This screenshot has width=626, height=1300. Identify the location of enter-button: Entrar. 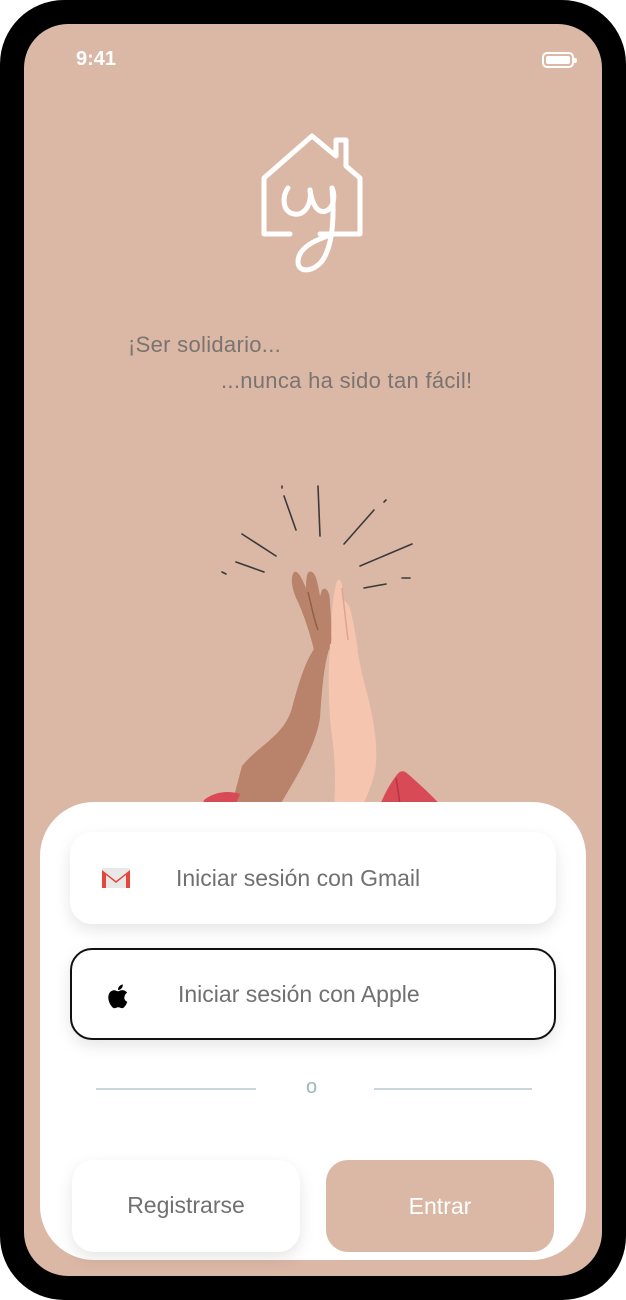
(440, 1206).